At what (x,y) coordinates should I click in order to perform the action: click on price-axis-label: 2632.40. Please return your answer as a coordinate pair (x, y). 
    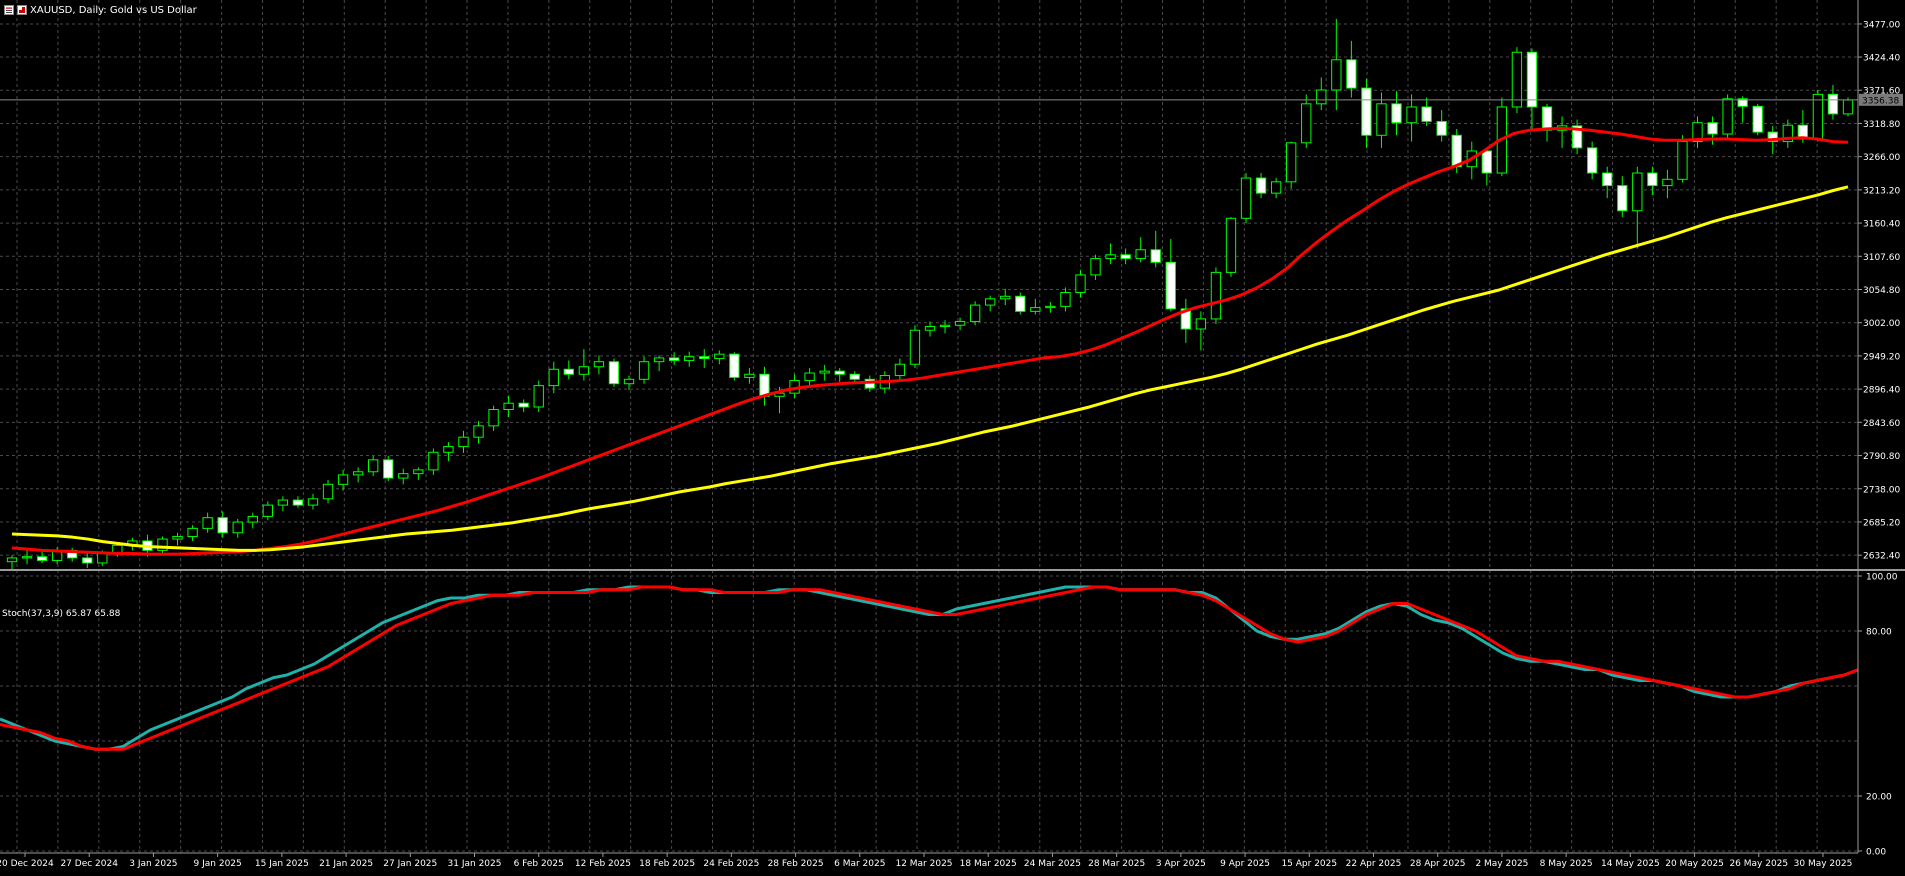
    Looking at the image, I should click on (1881, 557).